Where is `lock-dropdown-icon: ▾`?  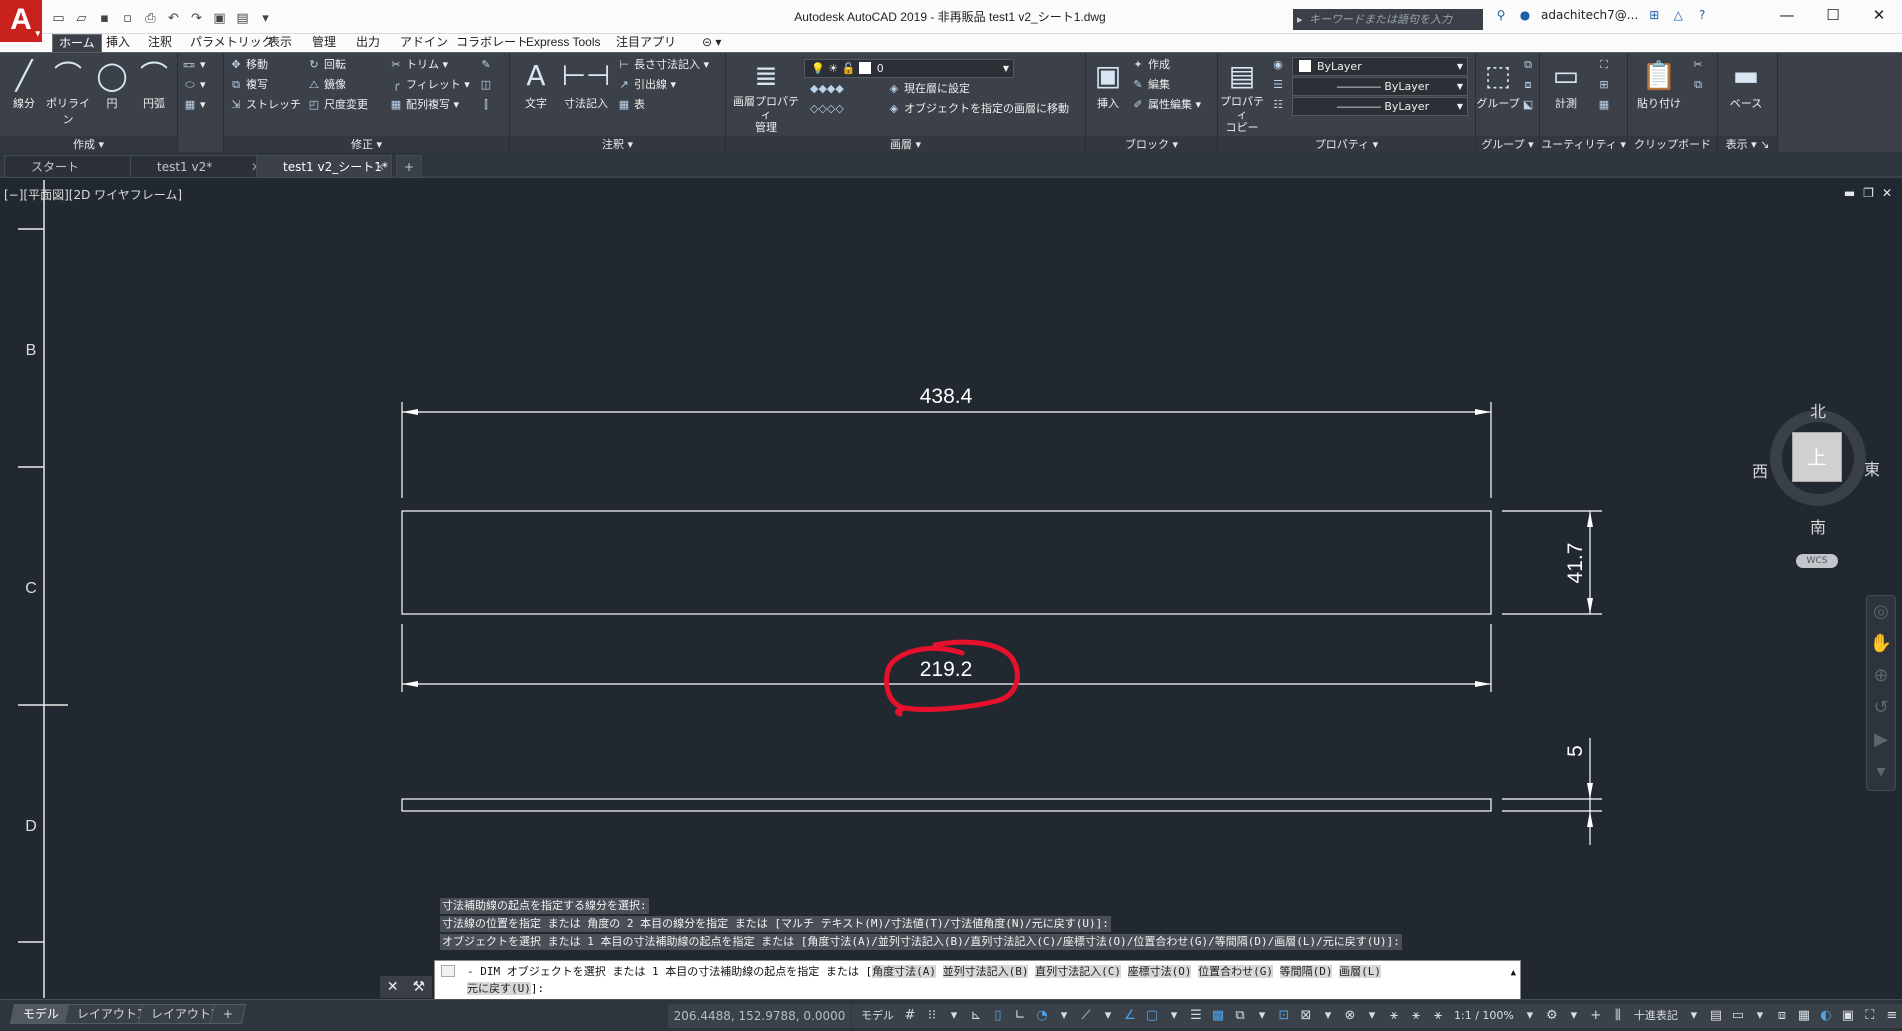 lock-dropdown-icon: ▾ is located at coordinates (1760, 1016).